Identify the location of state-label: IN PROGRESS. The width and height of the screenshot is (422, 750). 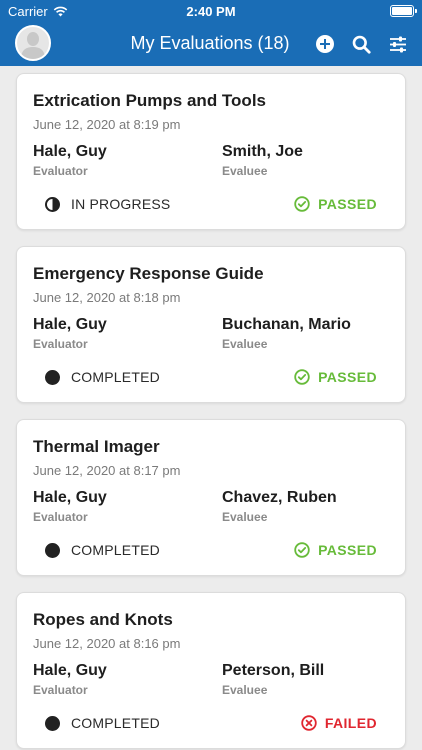
(121, 204).